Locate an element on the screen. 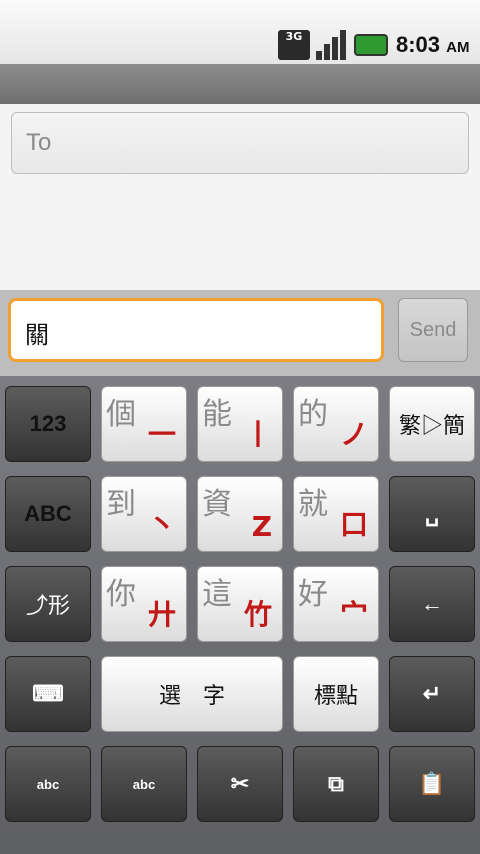 This screenshot has width=480, height=854. key-dao: 到 丶 is located at coordinates (144, 514).